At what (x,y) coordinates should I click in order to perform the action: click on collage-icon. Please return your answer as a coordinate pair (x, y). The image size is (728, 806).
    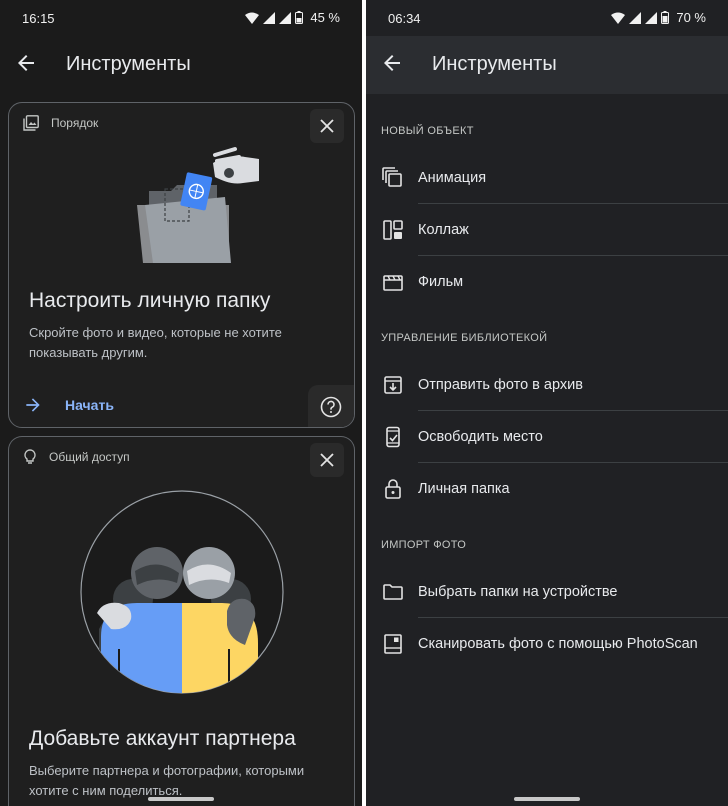
    Looking at the image, I should click on (393, 230).